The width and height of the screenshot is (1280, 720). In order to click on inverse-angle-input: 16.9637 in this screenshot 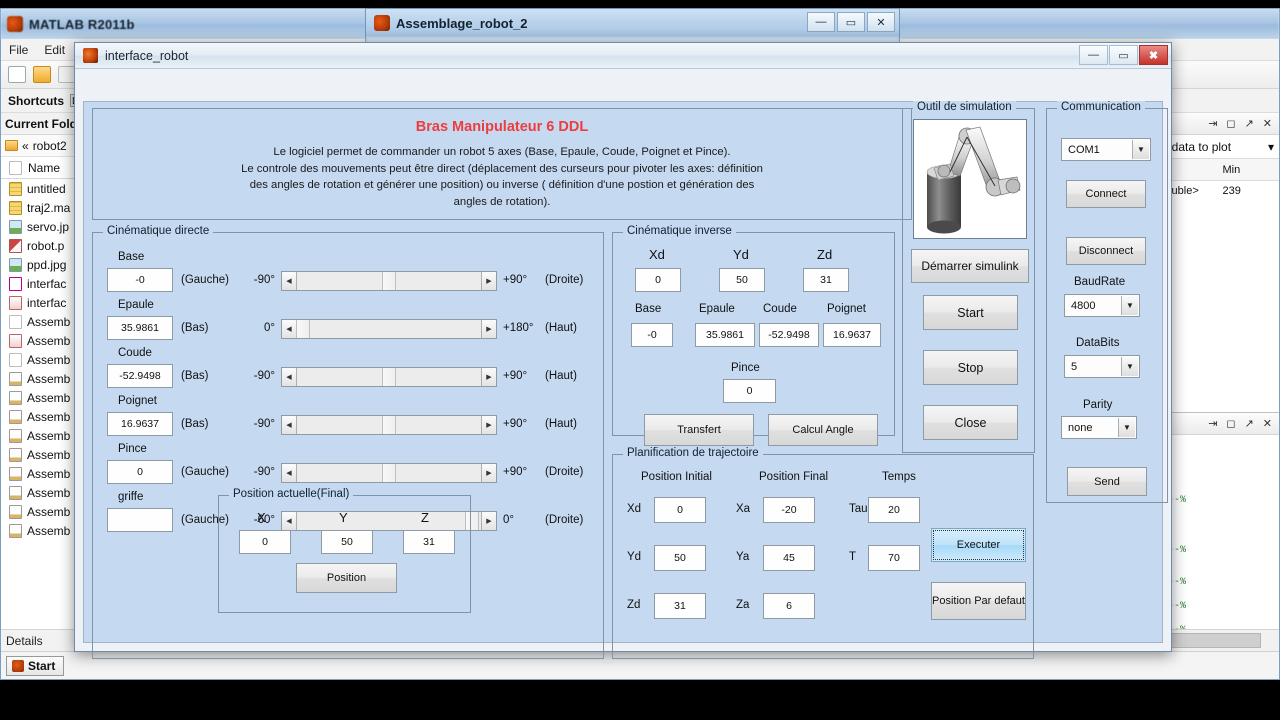, I will do `click(852, 335)`.